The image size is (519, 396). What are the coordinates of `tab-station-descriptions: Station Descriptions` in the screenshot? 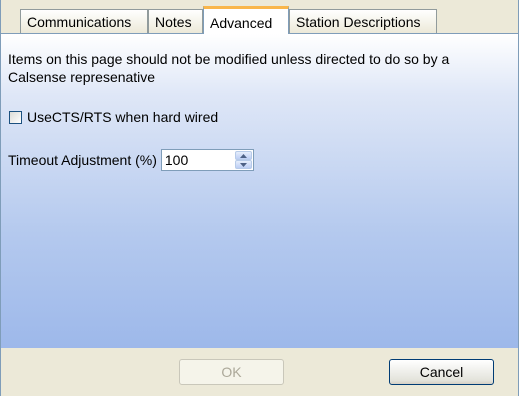 It's located at (363, 21).